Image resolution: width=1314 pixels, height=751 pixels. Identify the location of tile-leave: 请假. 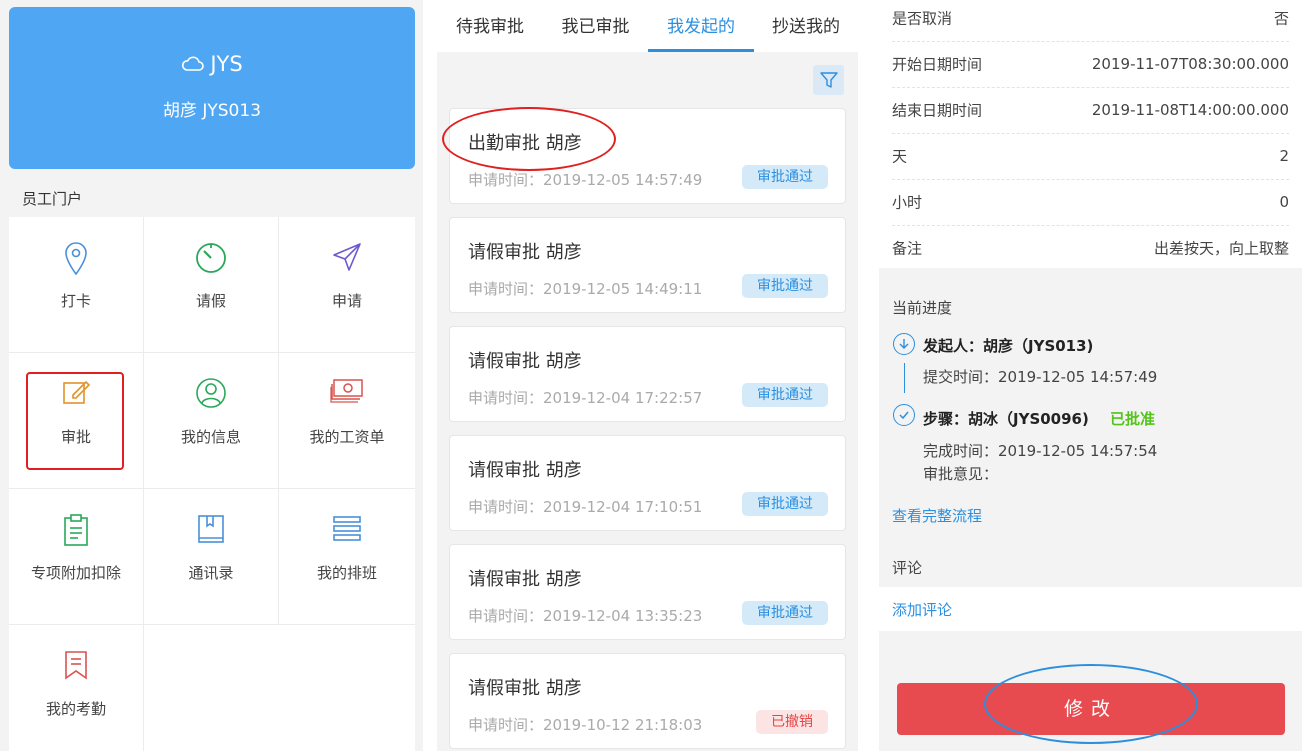
(211, 285).